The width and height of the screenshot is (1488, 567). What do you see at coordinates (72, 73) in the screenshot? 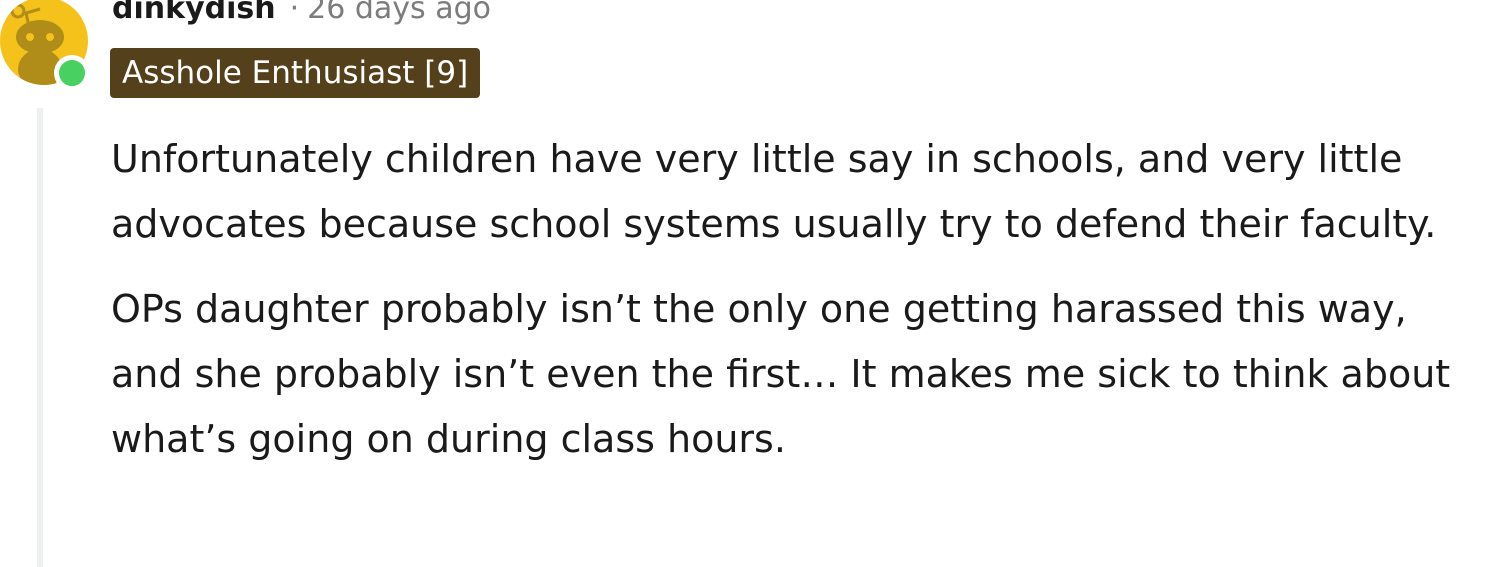
I see `online-status-icon` at bounding box center [72, 73].